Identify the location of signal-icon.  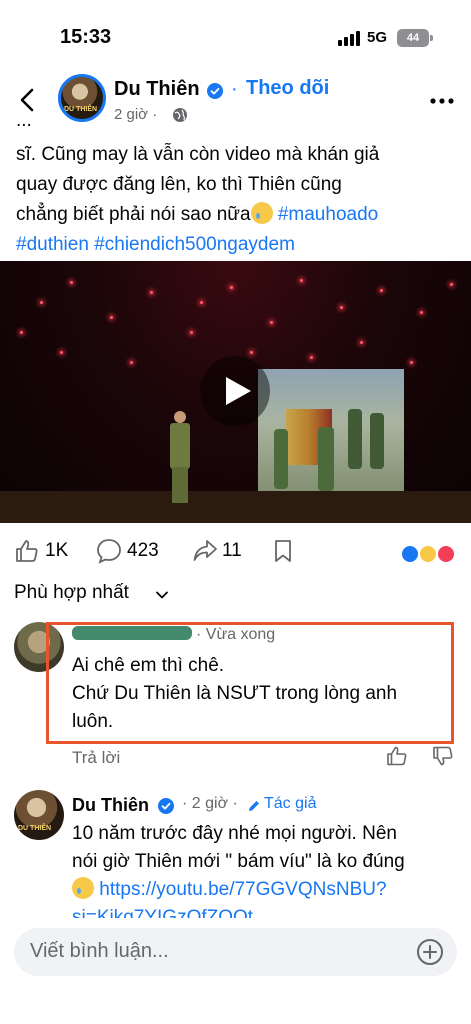
(349, 38).